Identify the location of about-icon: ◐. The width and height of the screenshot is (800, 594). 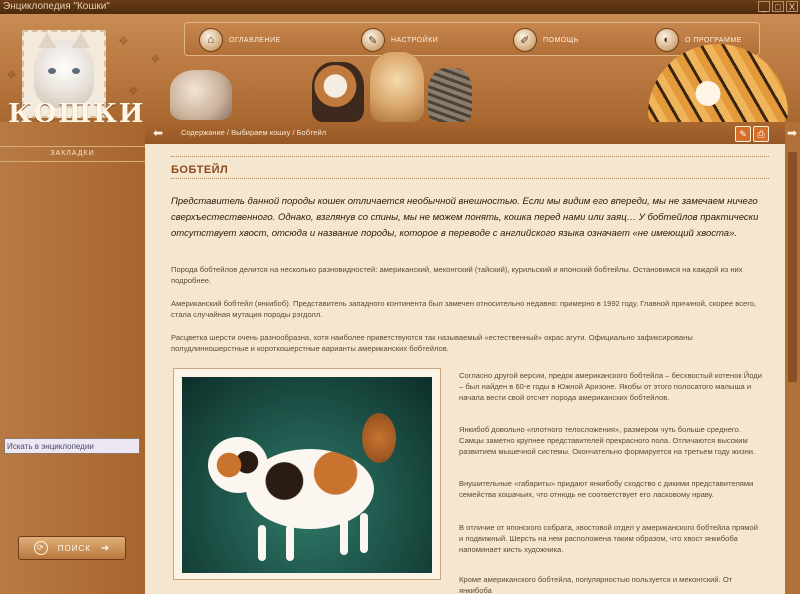
(667, 40).